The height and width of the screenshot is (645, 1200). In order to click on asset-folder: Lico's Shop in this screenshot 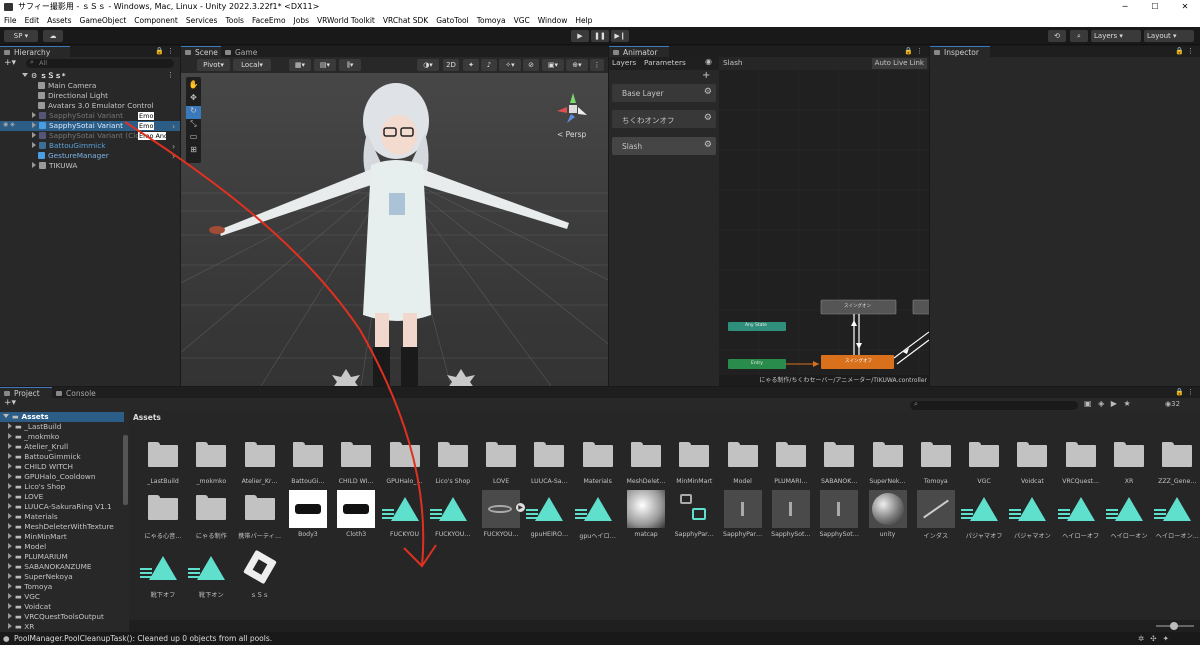, I will do `click(449, 462)`.